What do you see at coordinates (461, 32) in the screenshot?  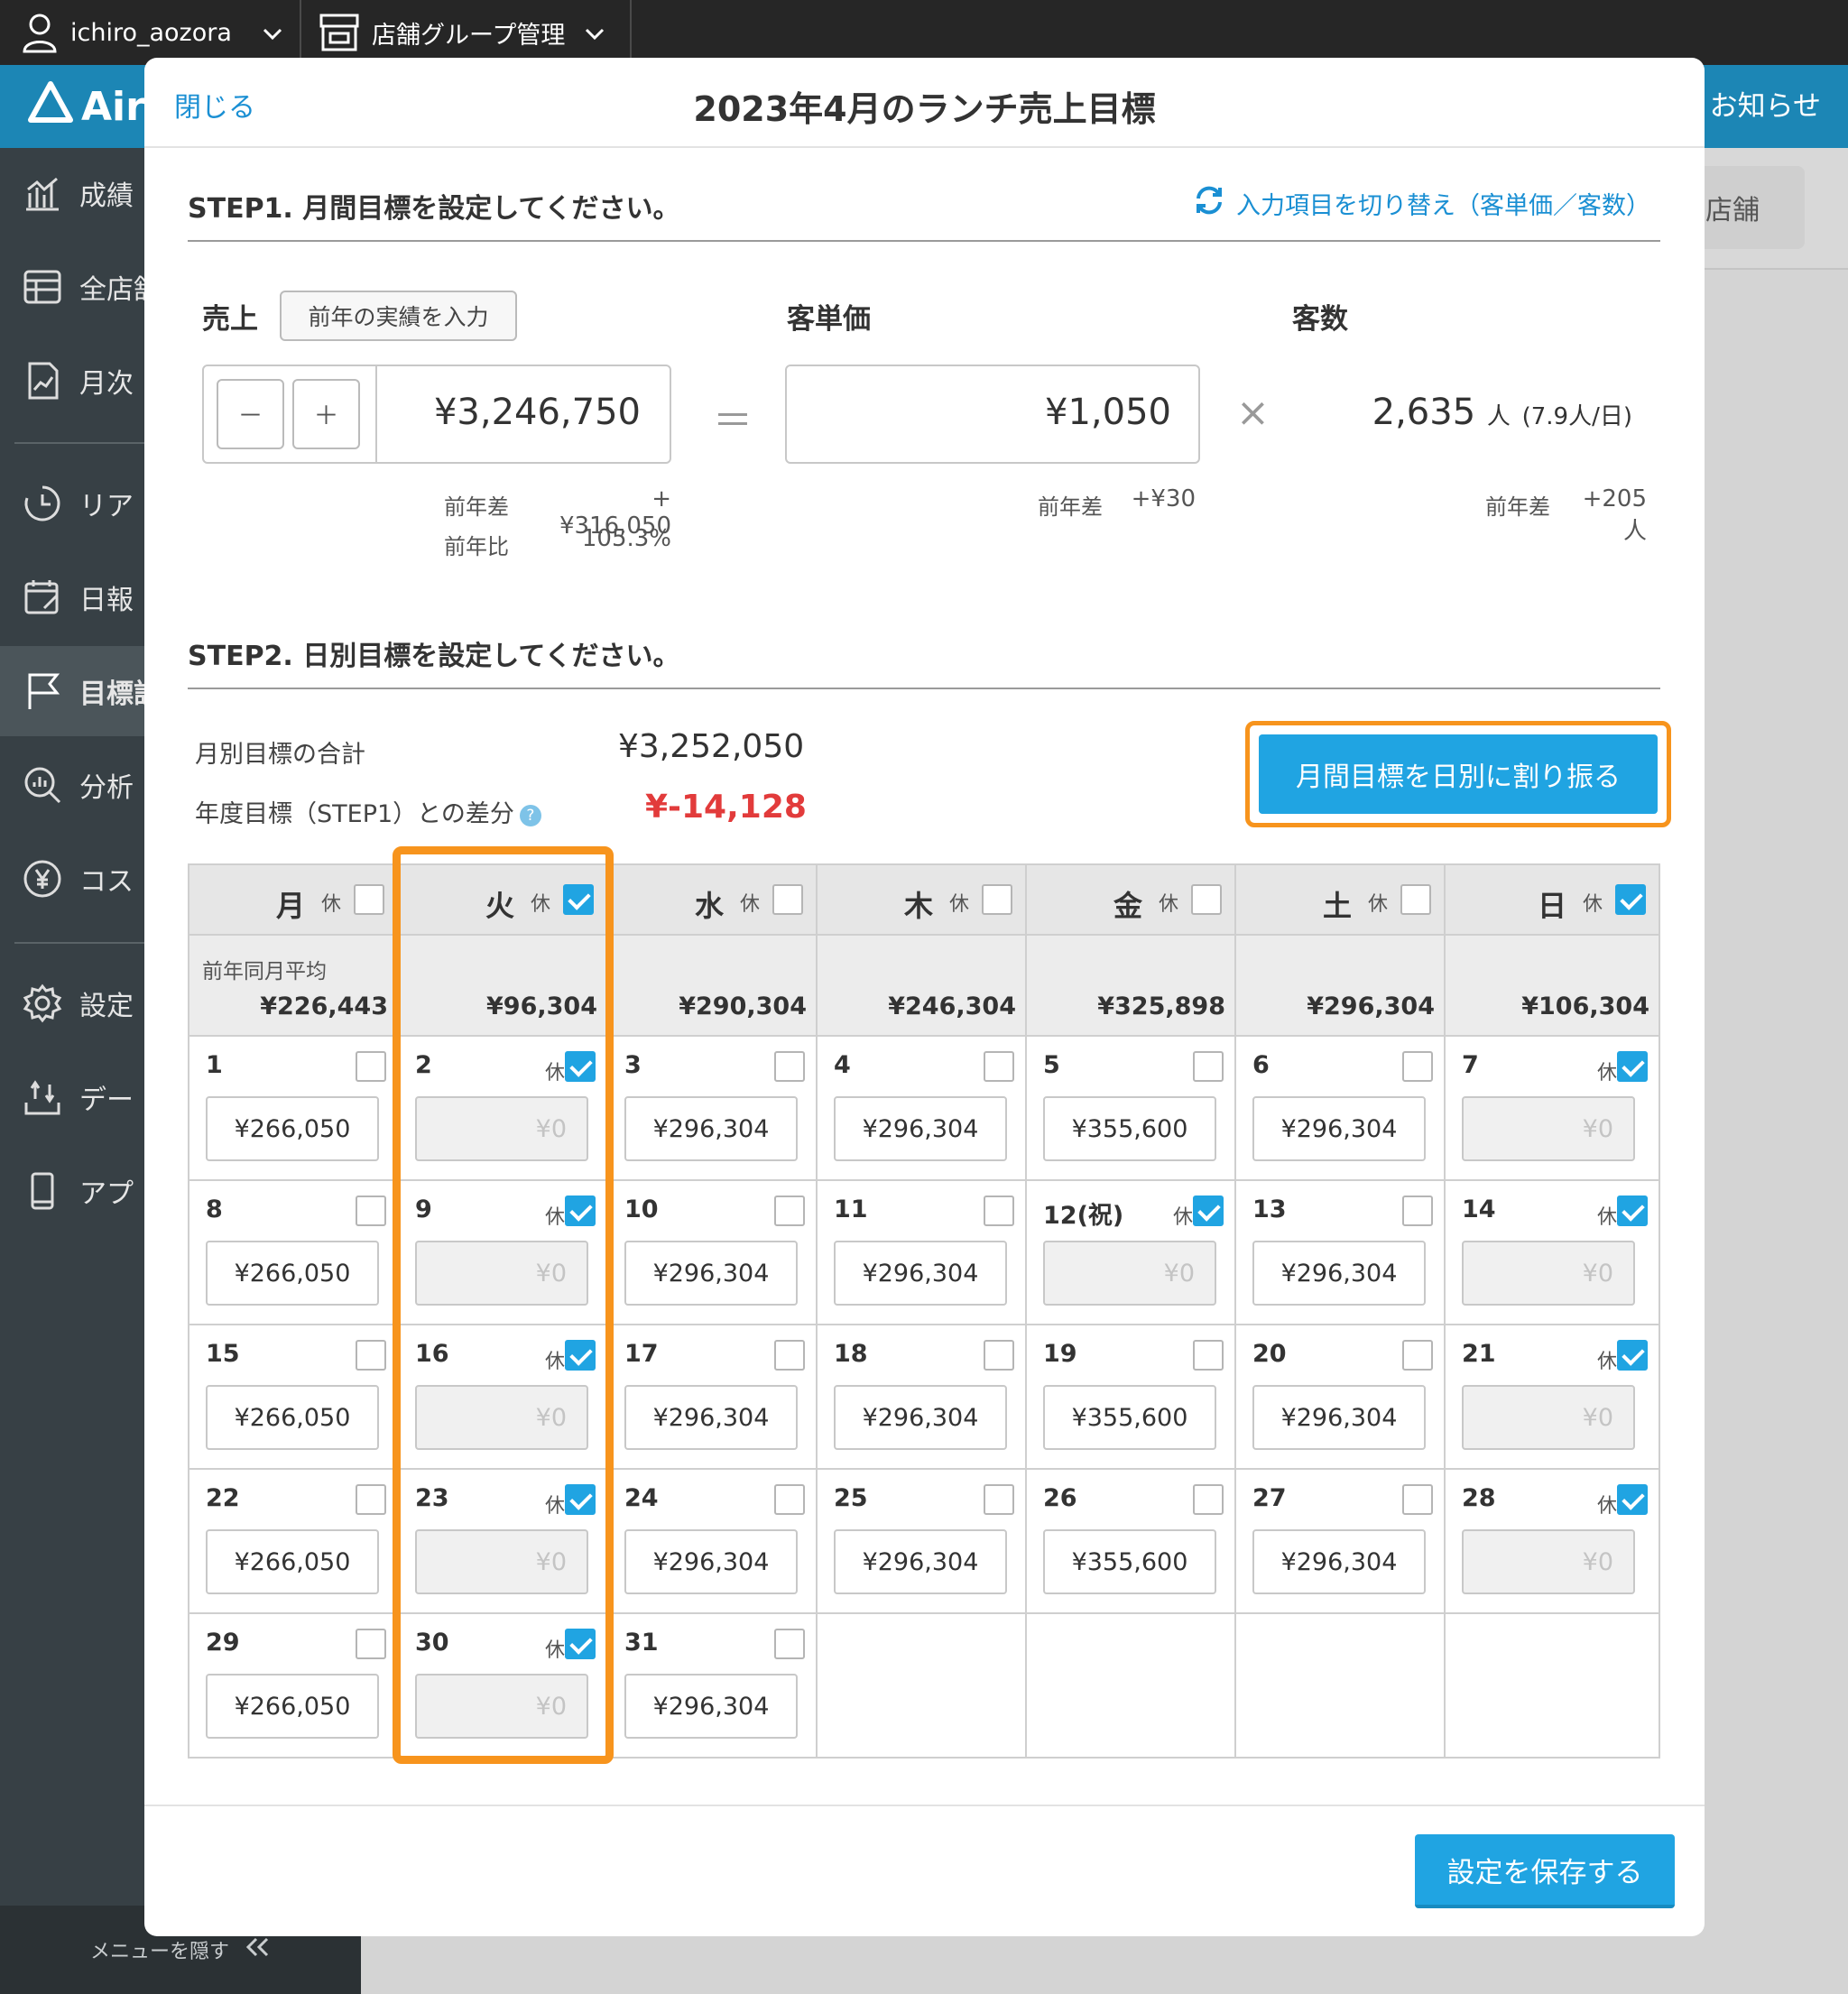 I see `store-group-menu: 店舗グループ管理` at bounding box center [461, 32].